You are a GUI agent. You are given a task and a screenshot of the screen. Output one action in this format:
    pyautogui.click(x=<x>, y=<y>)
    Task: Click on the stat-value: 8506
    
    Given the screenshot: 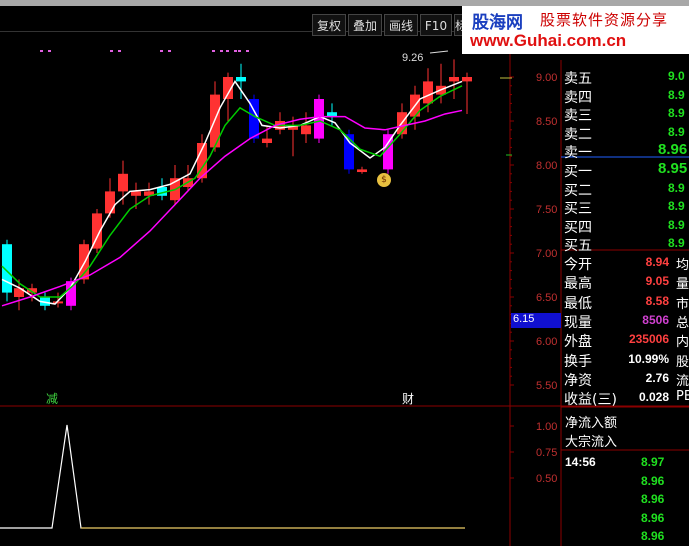 What is the action you would take?
    pyautogui.click(x=655, y=319)
    